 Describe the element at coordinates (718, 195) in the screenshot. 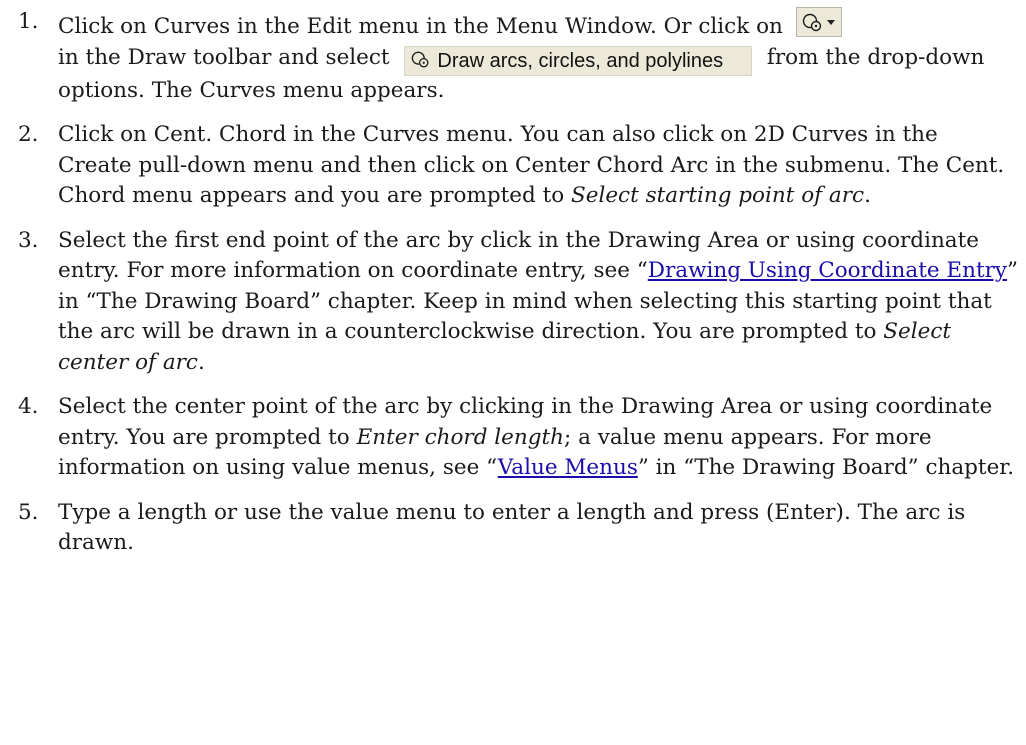

I see `prompt-text: Select starting point of arc` at that location.